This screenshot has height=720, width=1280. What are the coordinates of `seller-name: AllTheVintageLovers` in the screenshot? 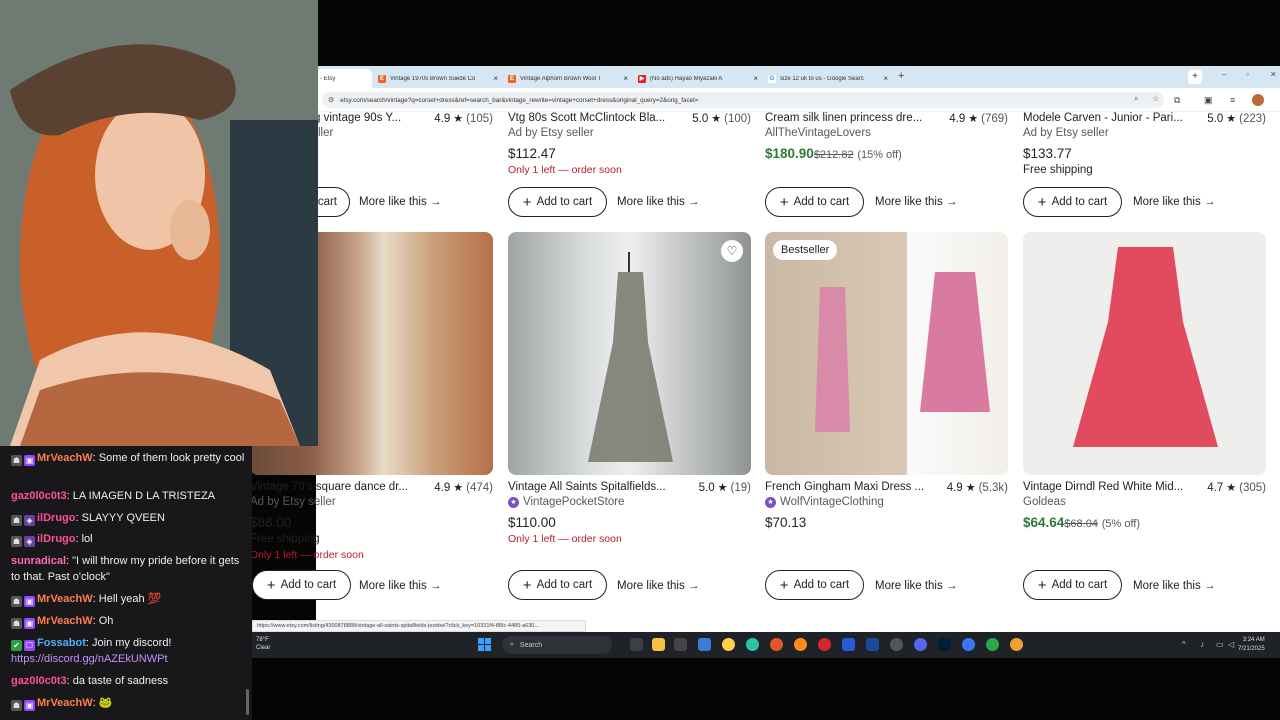 It's located at (818, 133).